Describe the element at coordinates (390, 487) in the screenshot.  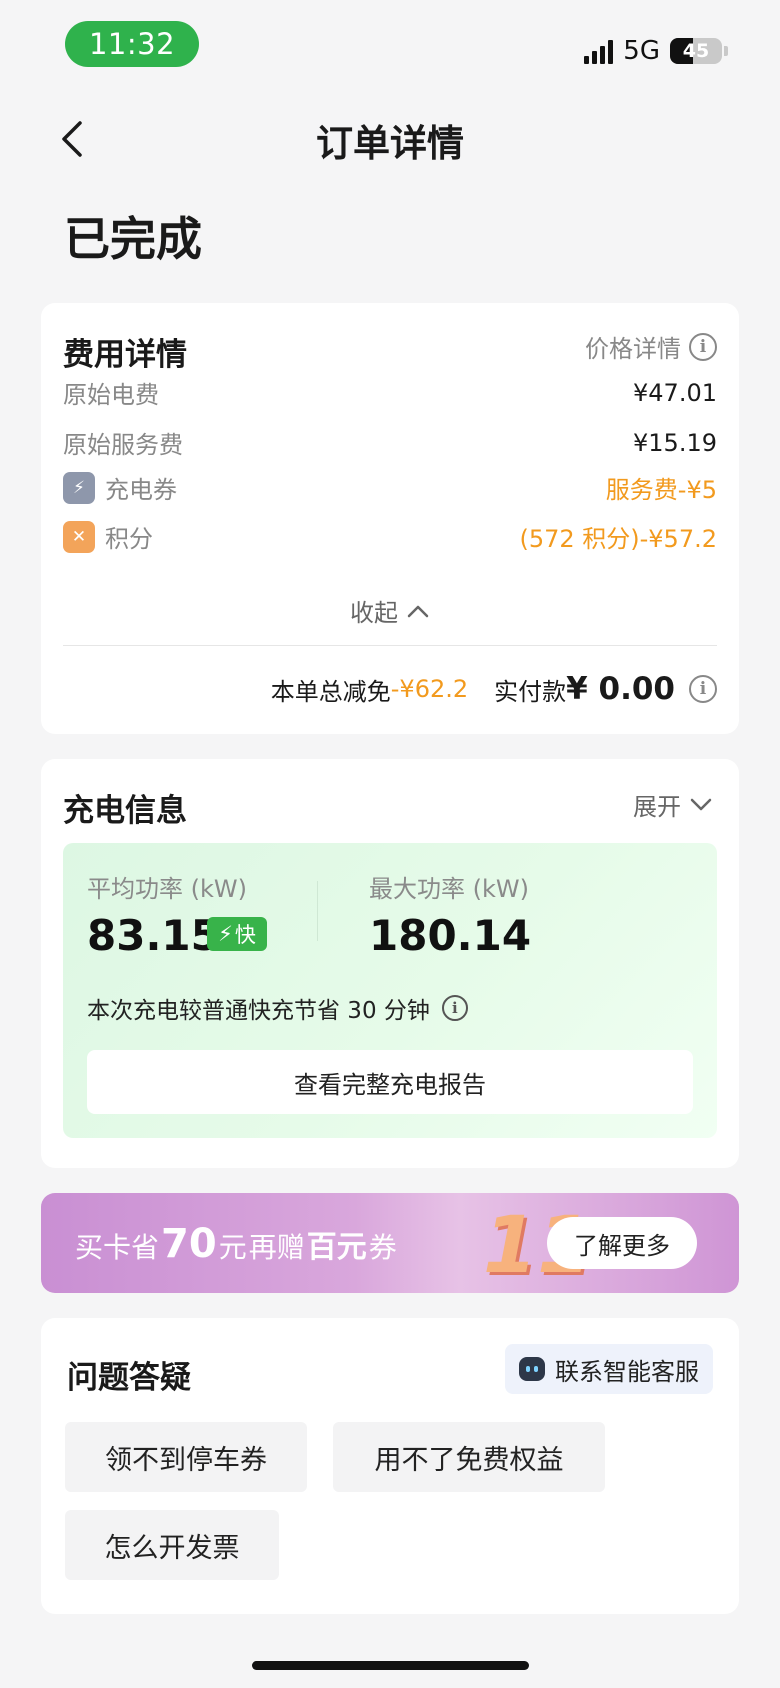
I see `fee-row-coupon: ⚡ 充电券 服务费-¥5` at that location.